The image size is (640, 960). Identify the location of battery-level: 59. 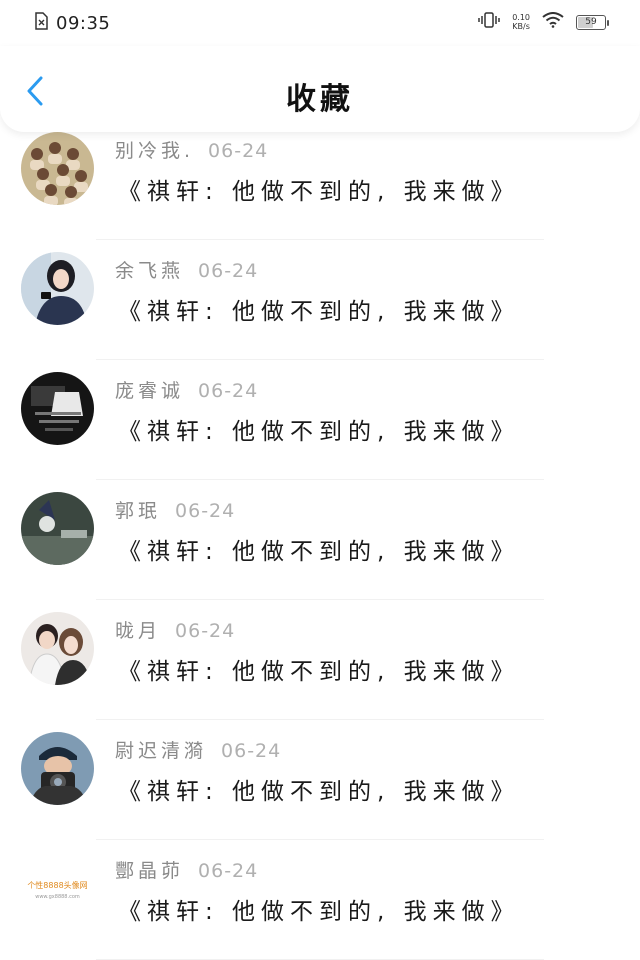
(591, 22).